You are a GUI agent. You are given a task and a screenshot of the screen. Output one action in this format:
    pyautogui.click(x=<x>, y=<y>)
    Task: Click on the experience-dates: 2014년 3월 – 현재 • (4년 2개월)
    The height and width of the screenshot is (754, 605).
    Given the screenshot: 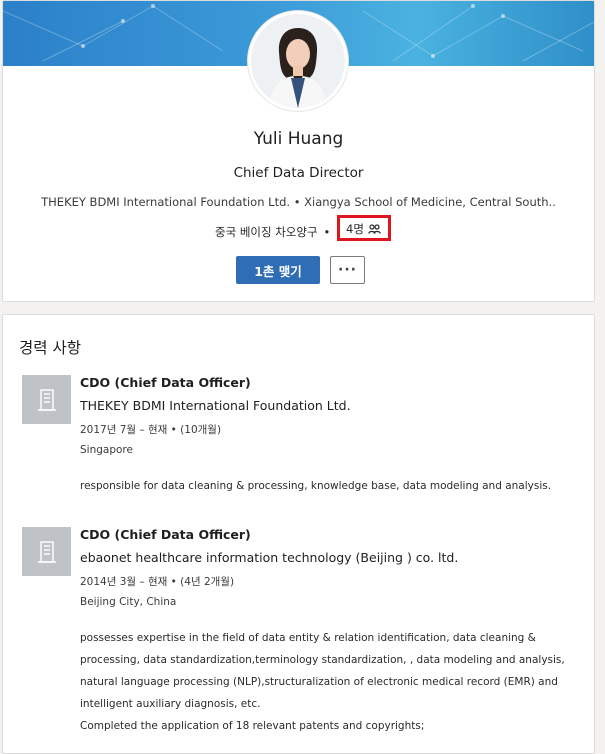 What is the action you would take?
    pyautogui.click(x=157, y=582)
    